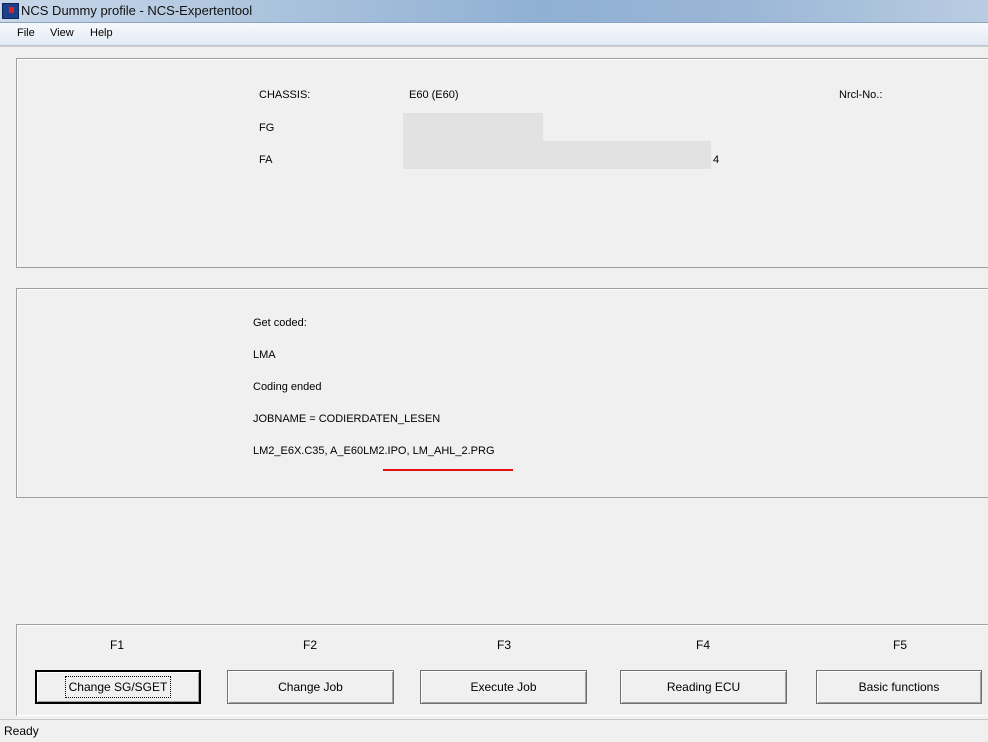  Describe the element at coordinates (557, 155) in the screenshot. I see `fa-value-redacted` at that location.